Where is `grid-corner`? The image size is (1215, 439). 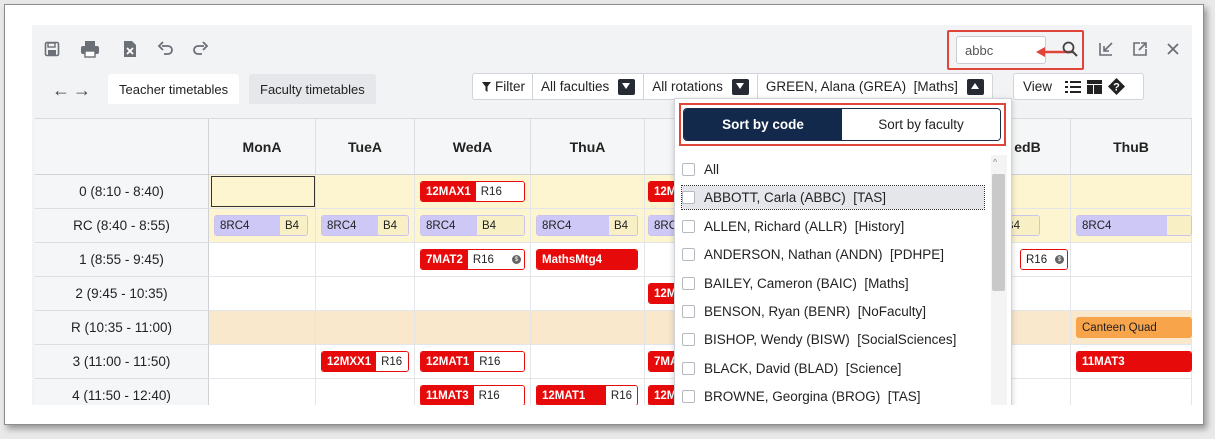
grid-corner is located at coordinates (122, 147).